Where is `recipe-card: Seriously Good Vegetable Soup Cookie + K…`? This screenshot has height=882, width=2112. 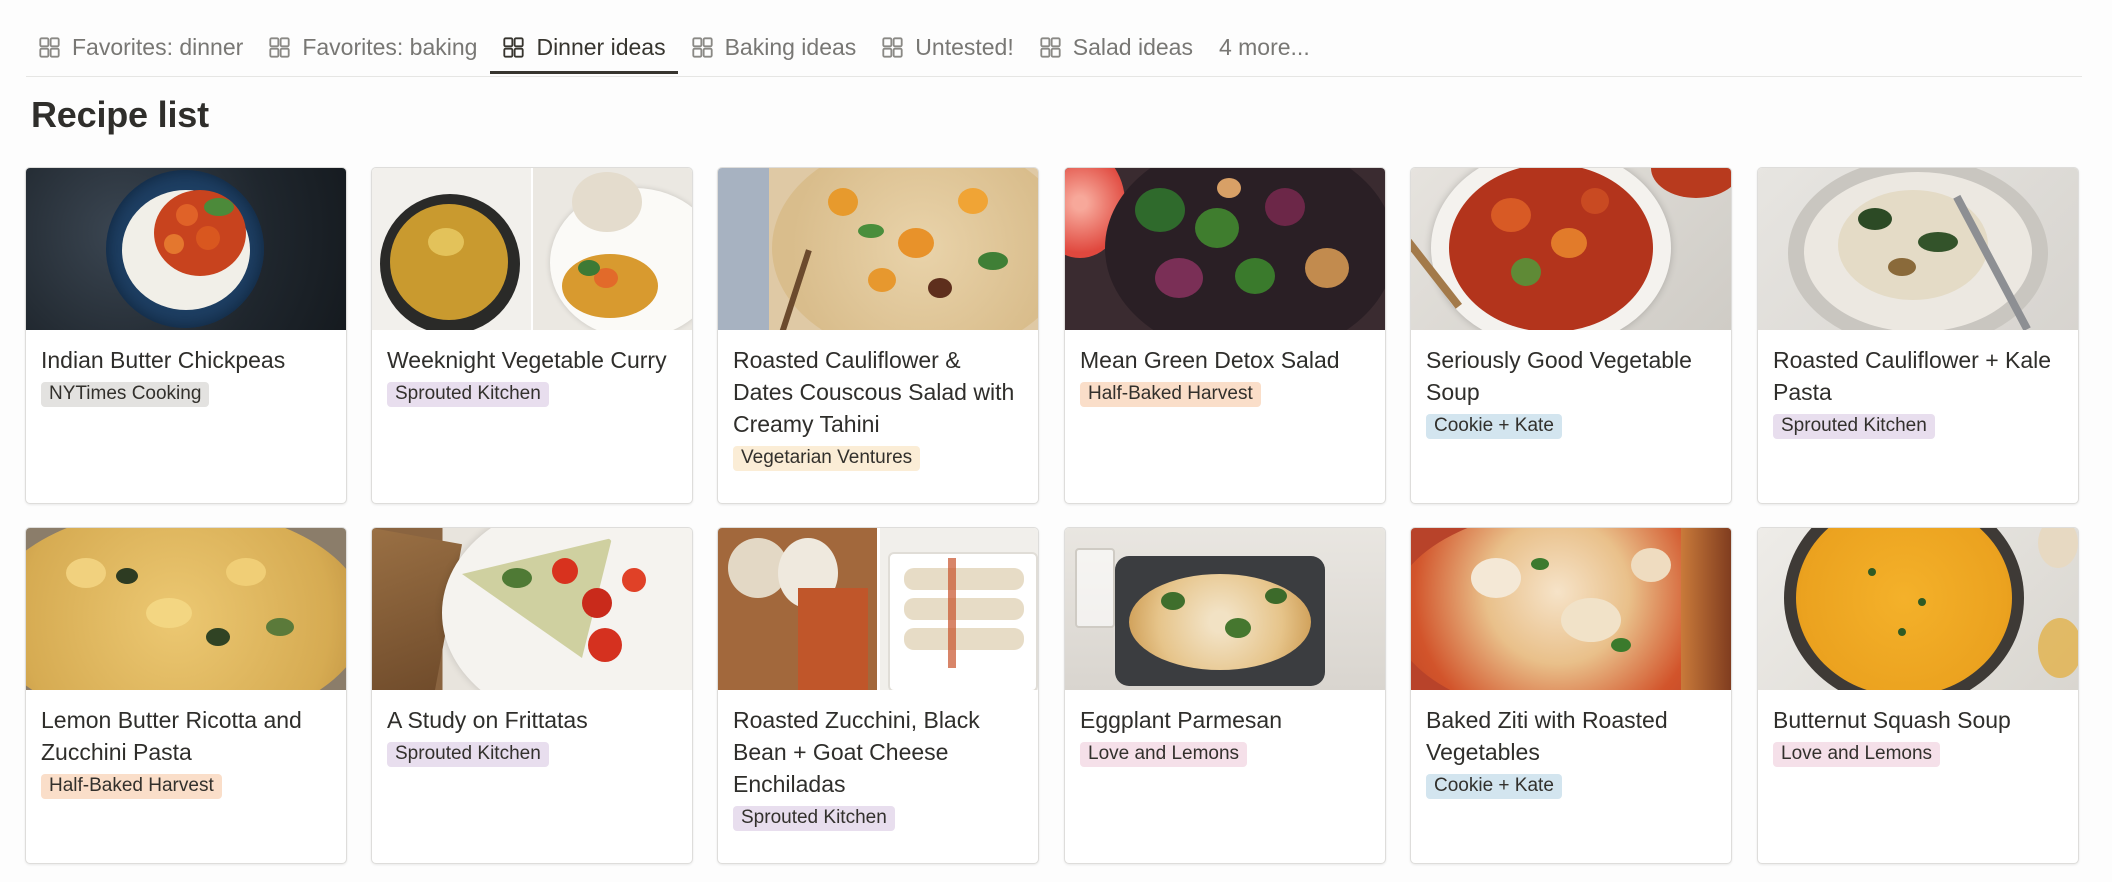
recipe-card: Seriously Good Vegetable Soup Cookie + K… is located at coordinates (1571, 335).